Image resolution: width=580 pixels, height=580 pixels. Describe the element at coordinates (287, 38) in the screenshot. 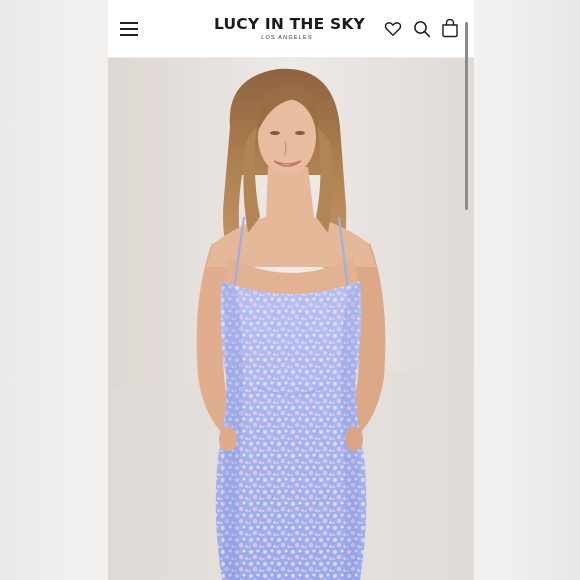

I see `brand-location: LOS ANGELES` at that location.